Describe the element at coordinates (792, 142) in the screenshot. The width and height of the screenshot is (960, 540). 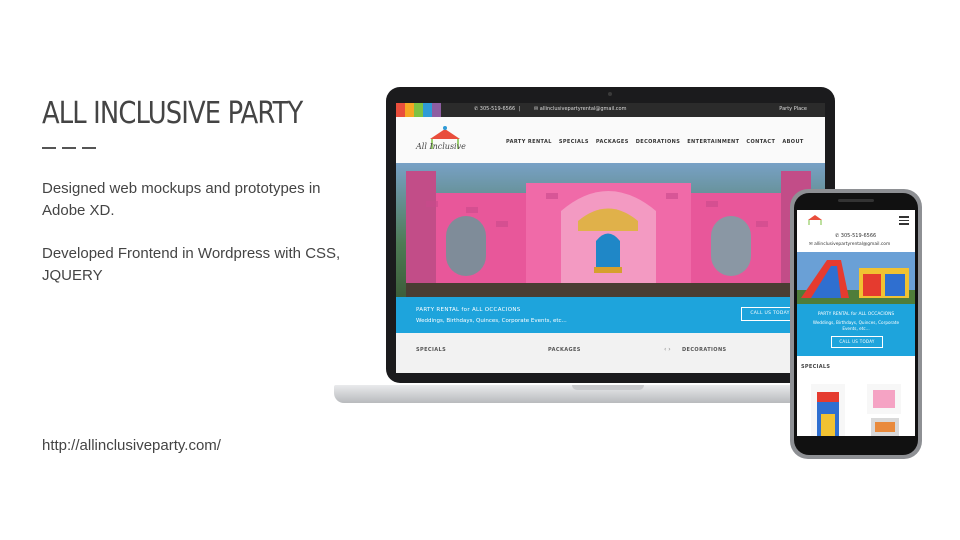
I see `nav-about: ABOUT` at that location.